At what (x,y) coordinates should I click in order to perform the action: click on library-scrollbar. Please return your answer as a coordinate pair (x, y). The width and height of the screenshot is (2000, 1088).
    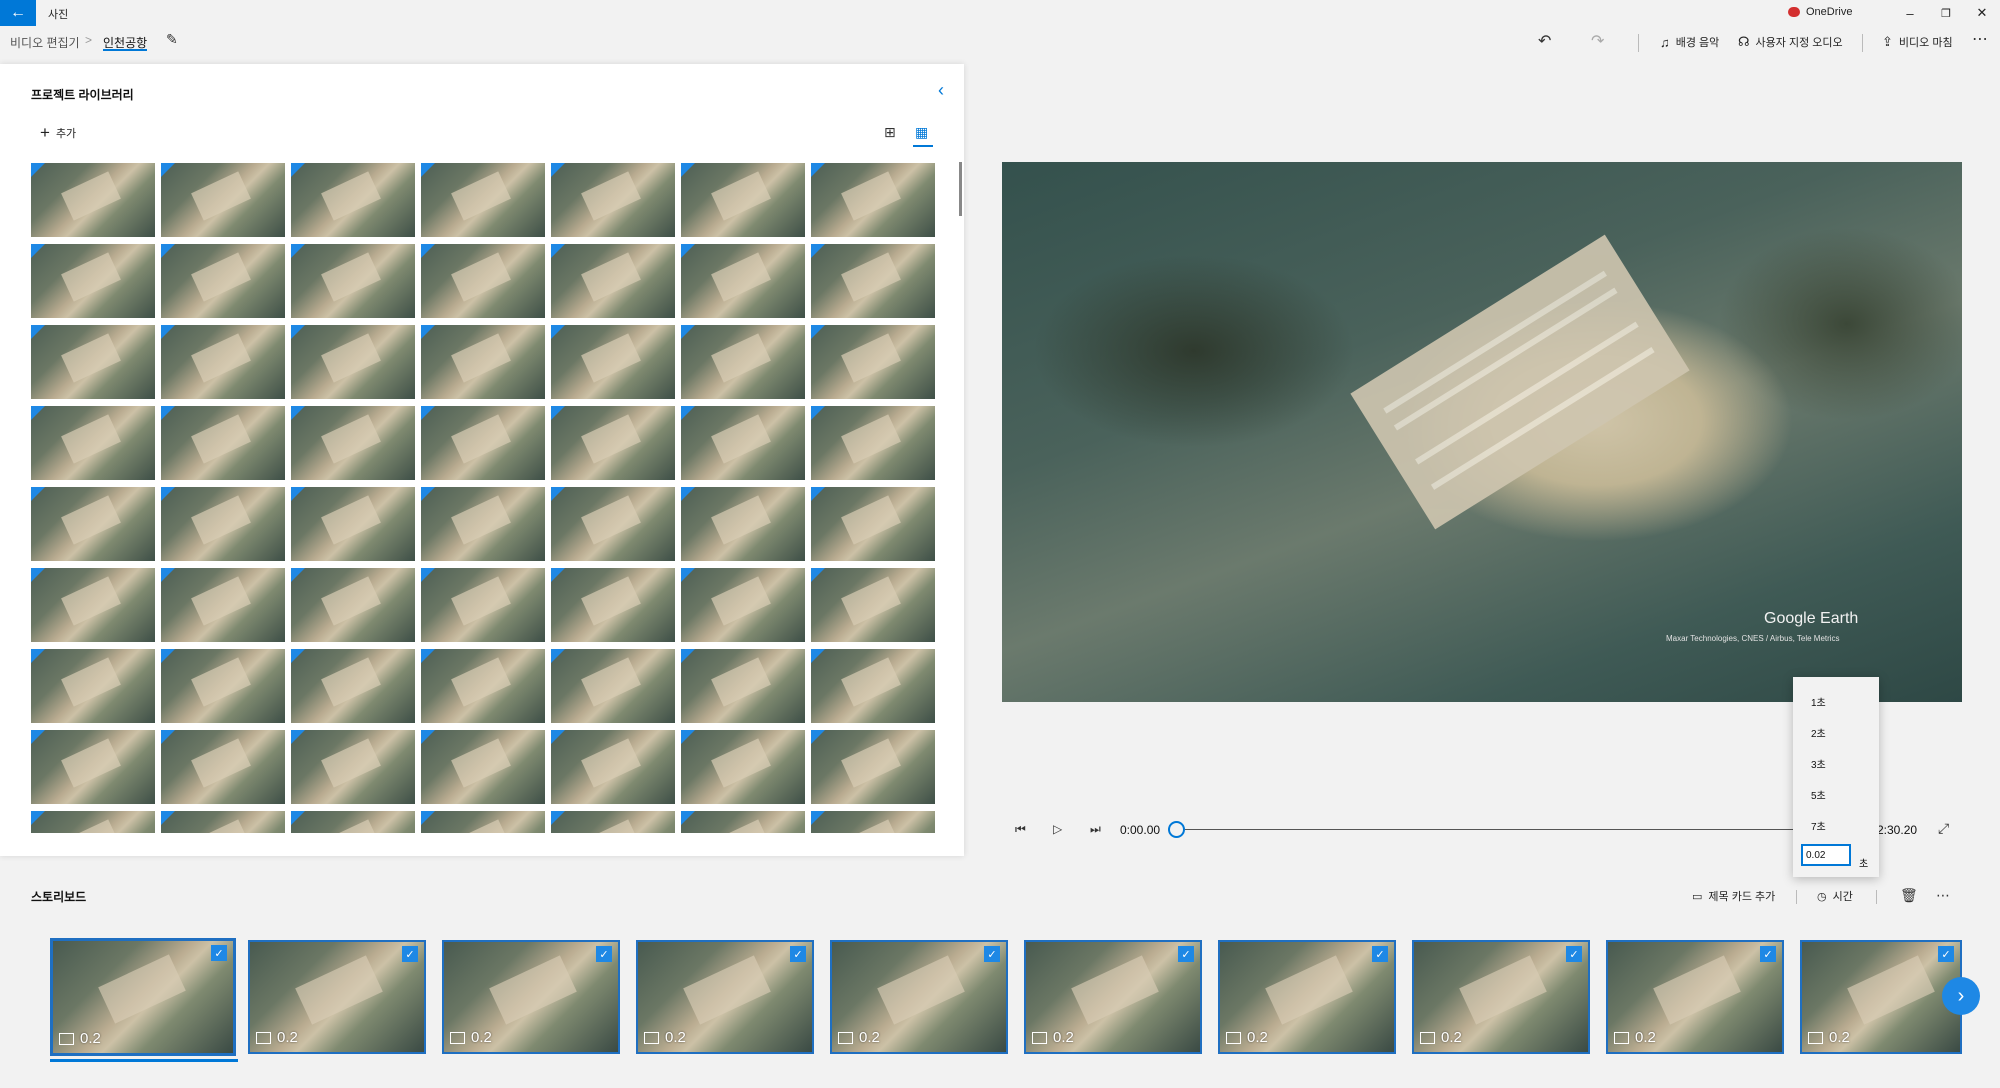
    Looking at the image, I should click on (960, 189).